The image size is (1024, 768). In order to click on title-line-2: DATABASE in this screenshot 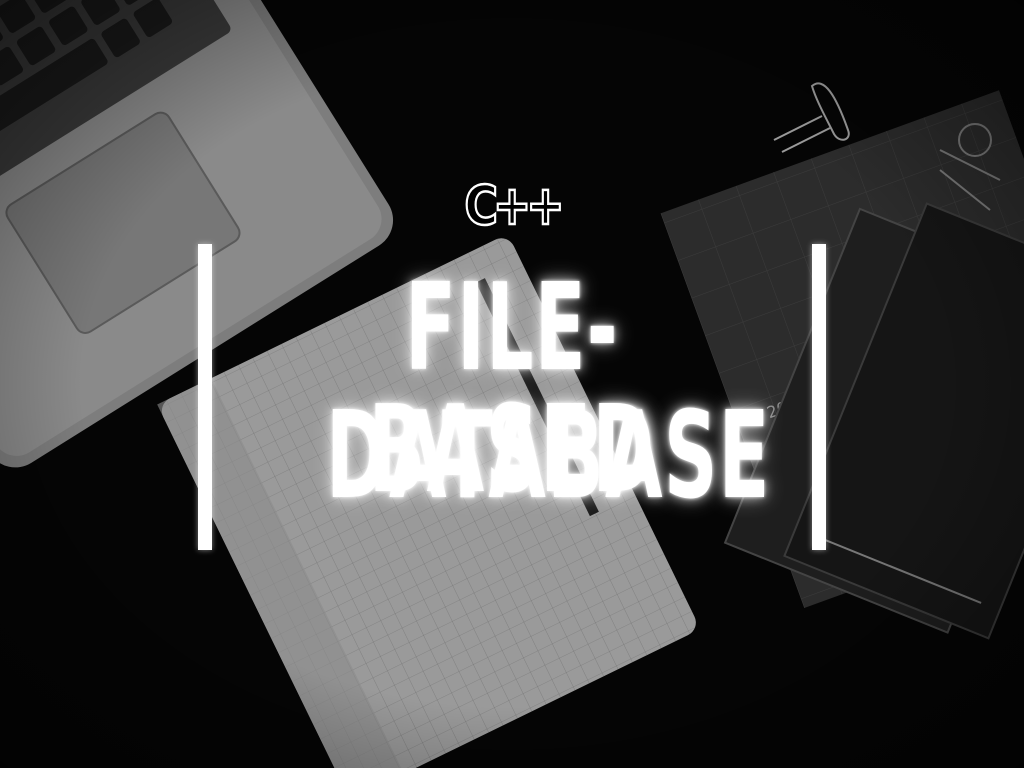, I will do `click(548, 456)`.